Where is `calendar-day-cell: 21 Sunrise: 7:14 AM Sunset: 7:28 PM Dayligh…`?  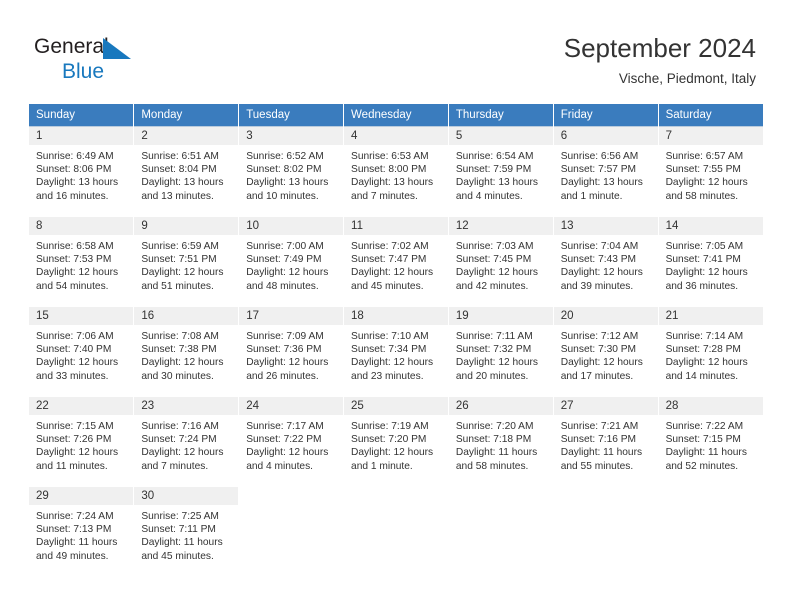 calendar-day-cell: 21 Sunrise: 7:14 AM Sunset: 7:28 PM Dayligh… is located at coordinates (710, 351).